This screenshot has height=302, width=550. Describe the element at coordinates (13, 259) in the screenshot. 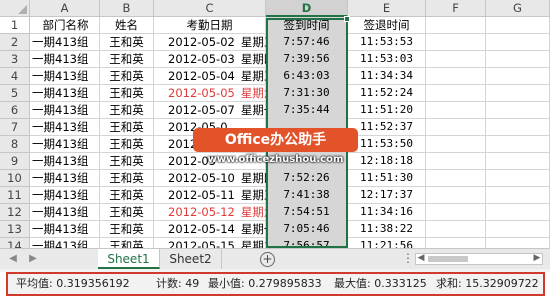

I see `prev-sheet-icon: ◀` at that location.